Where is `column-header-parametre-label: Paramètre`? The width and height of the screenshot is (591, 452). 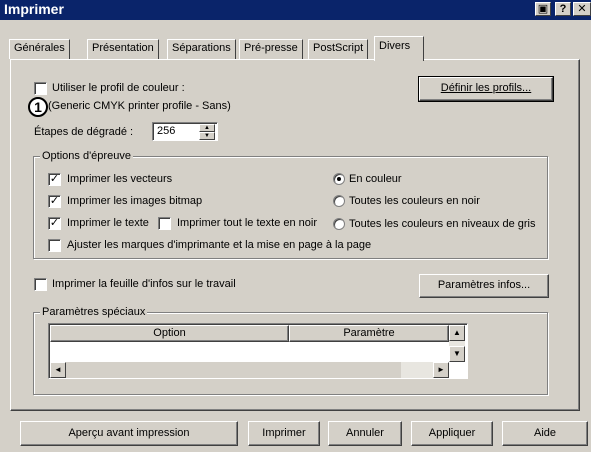 column-header-parametre-label: Paramètre is located at coordinates (369, 333).